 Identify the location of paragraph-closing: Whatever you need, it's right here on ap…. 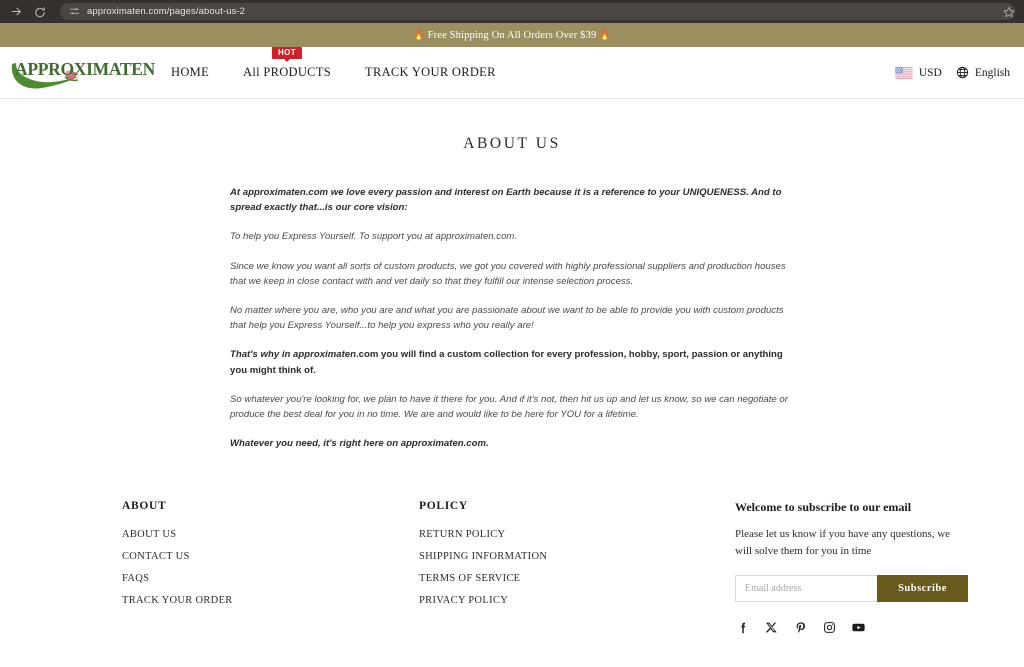
(359, 444).